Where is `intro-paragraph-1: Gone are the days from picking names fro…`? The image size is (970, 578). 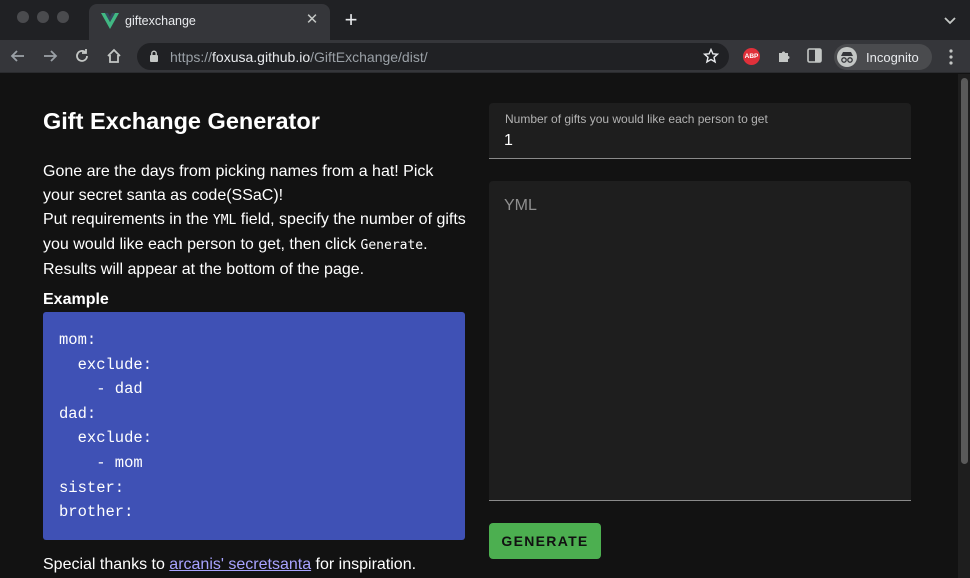
intro-paragraph-1: Gone are the days from picking names fro… is located at coordinates (238, 183).